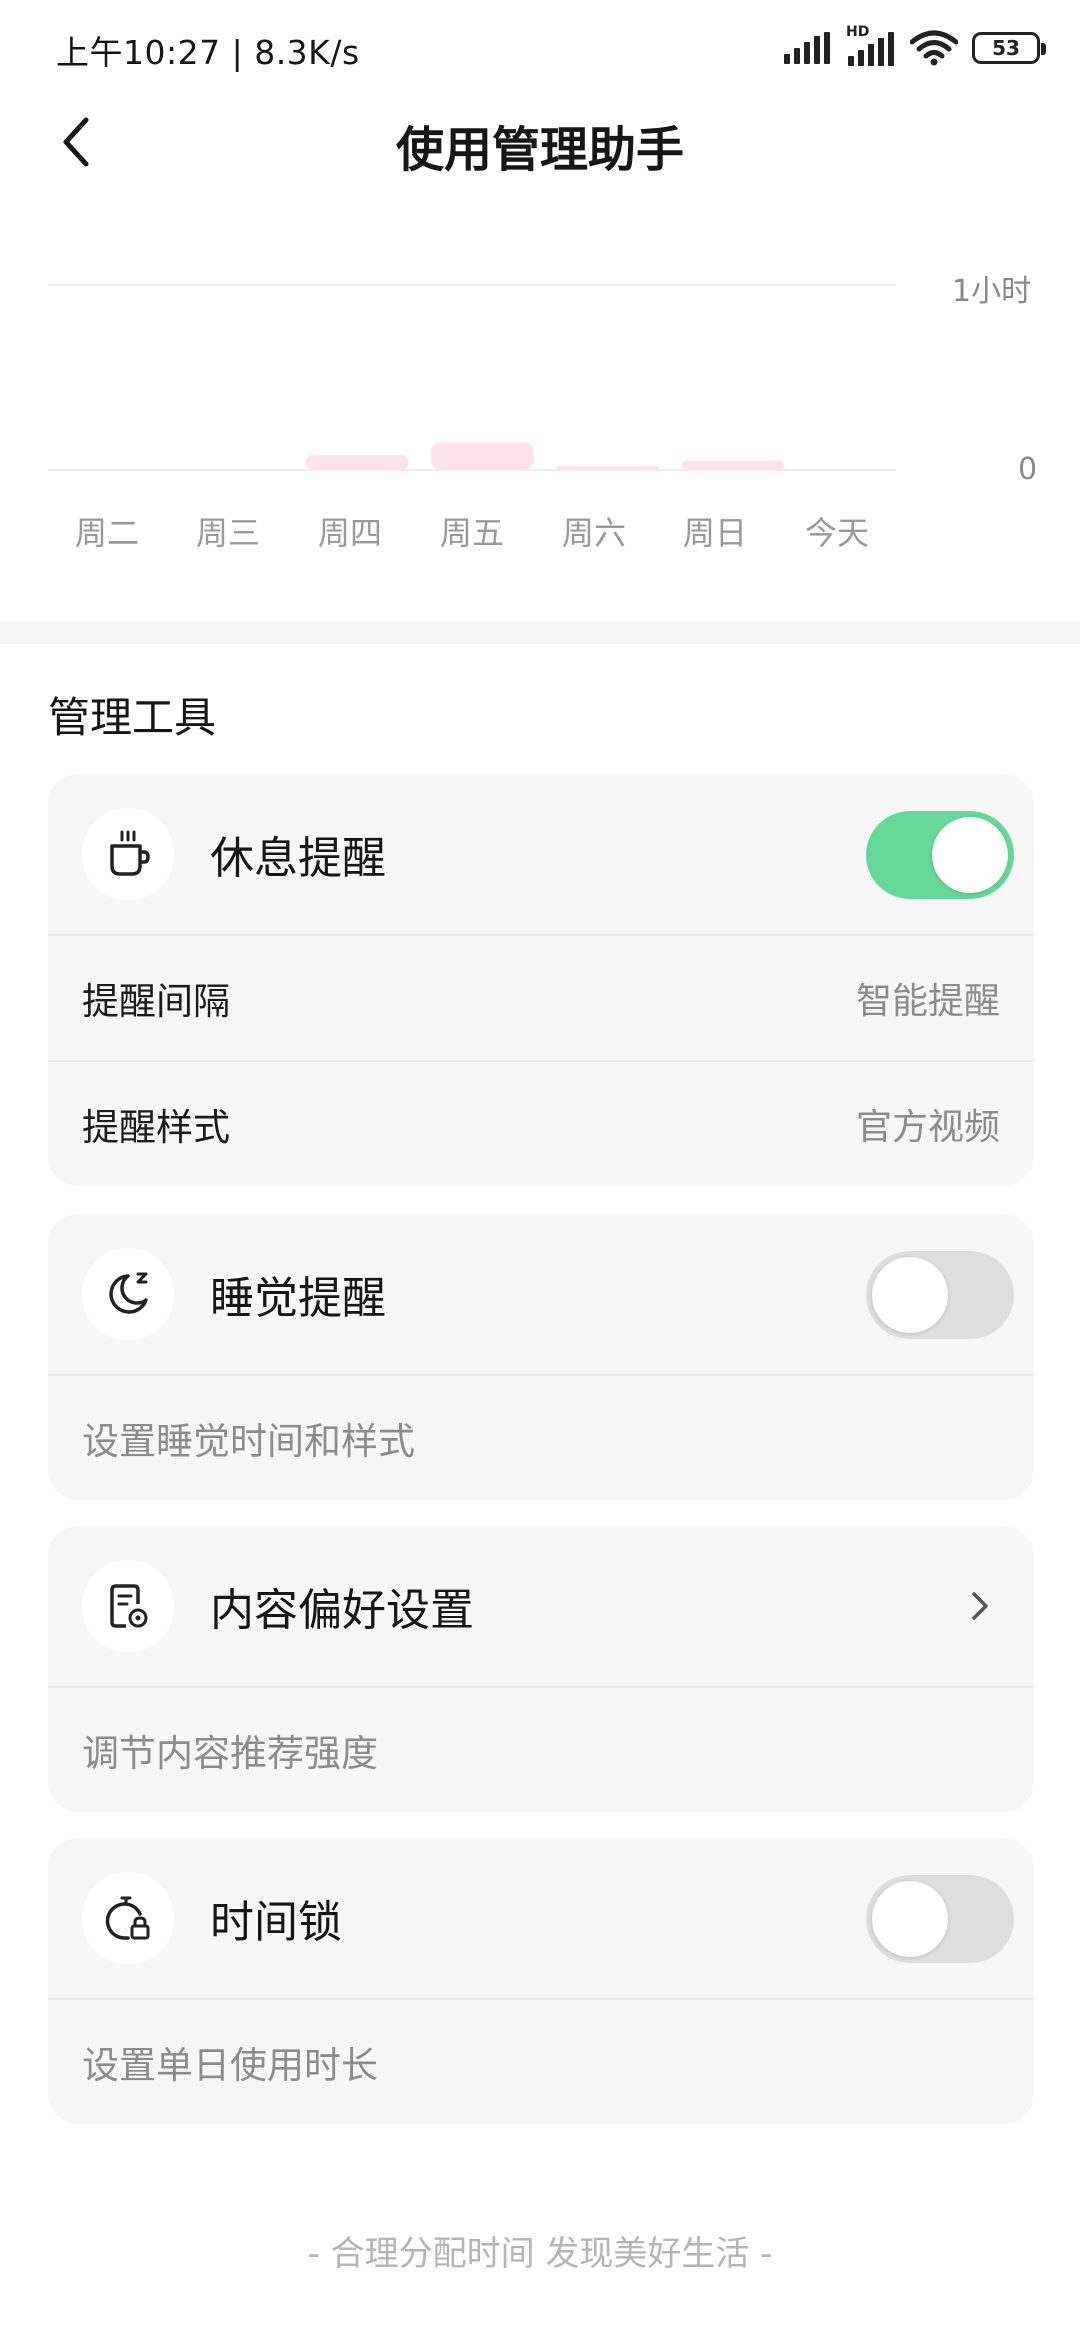 This screenshot has height=2340, width=1080. I want to click on rest-reminder-title: 休息提醒, so click(298, 858).